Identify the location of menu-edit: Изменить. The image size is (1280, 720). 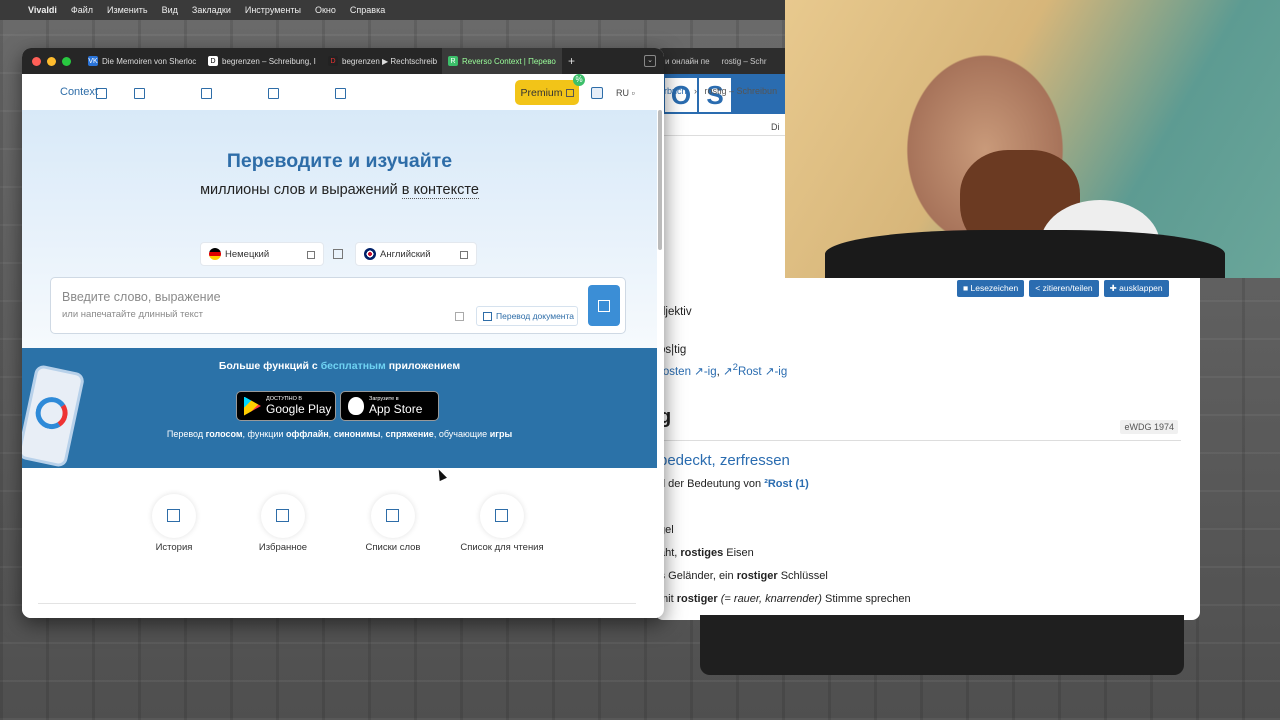
(127, 10).